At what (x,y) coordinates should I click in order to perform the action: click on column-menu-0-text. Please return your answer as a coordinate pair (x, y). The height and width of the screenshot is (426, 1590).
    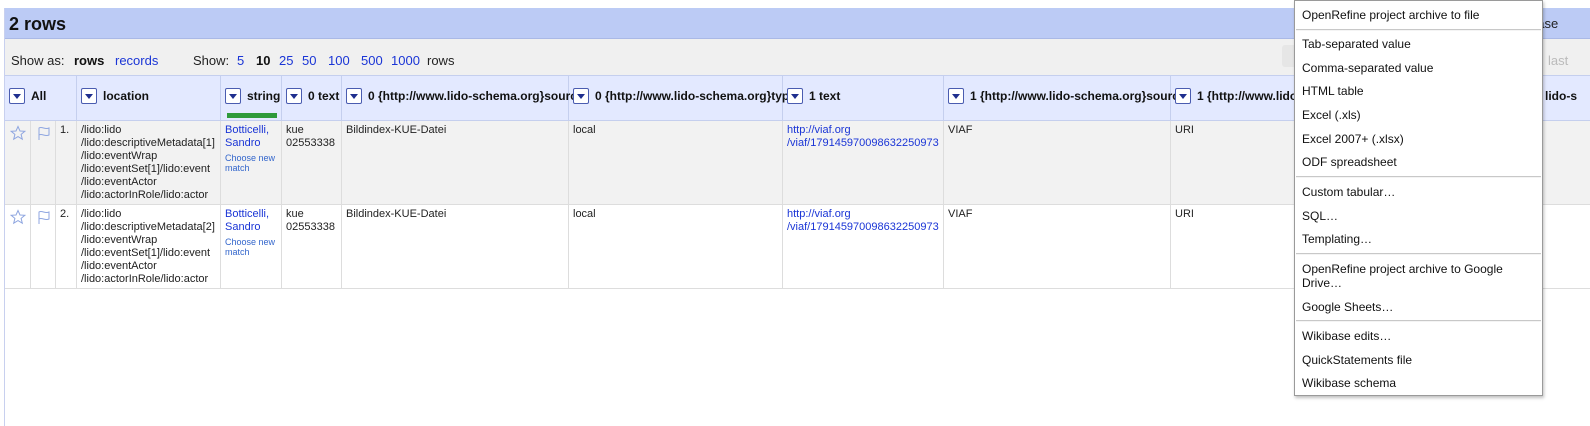
    Looking at the image, I should click on (294, 96).